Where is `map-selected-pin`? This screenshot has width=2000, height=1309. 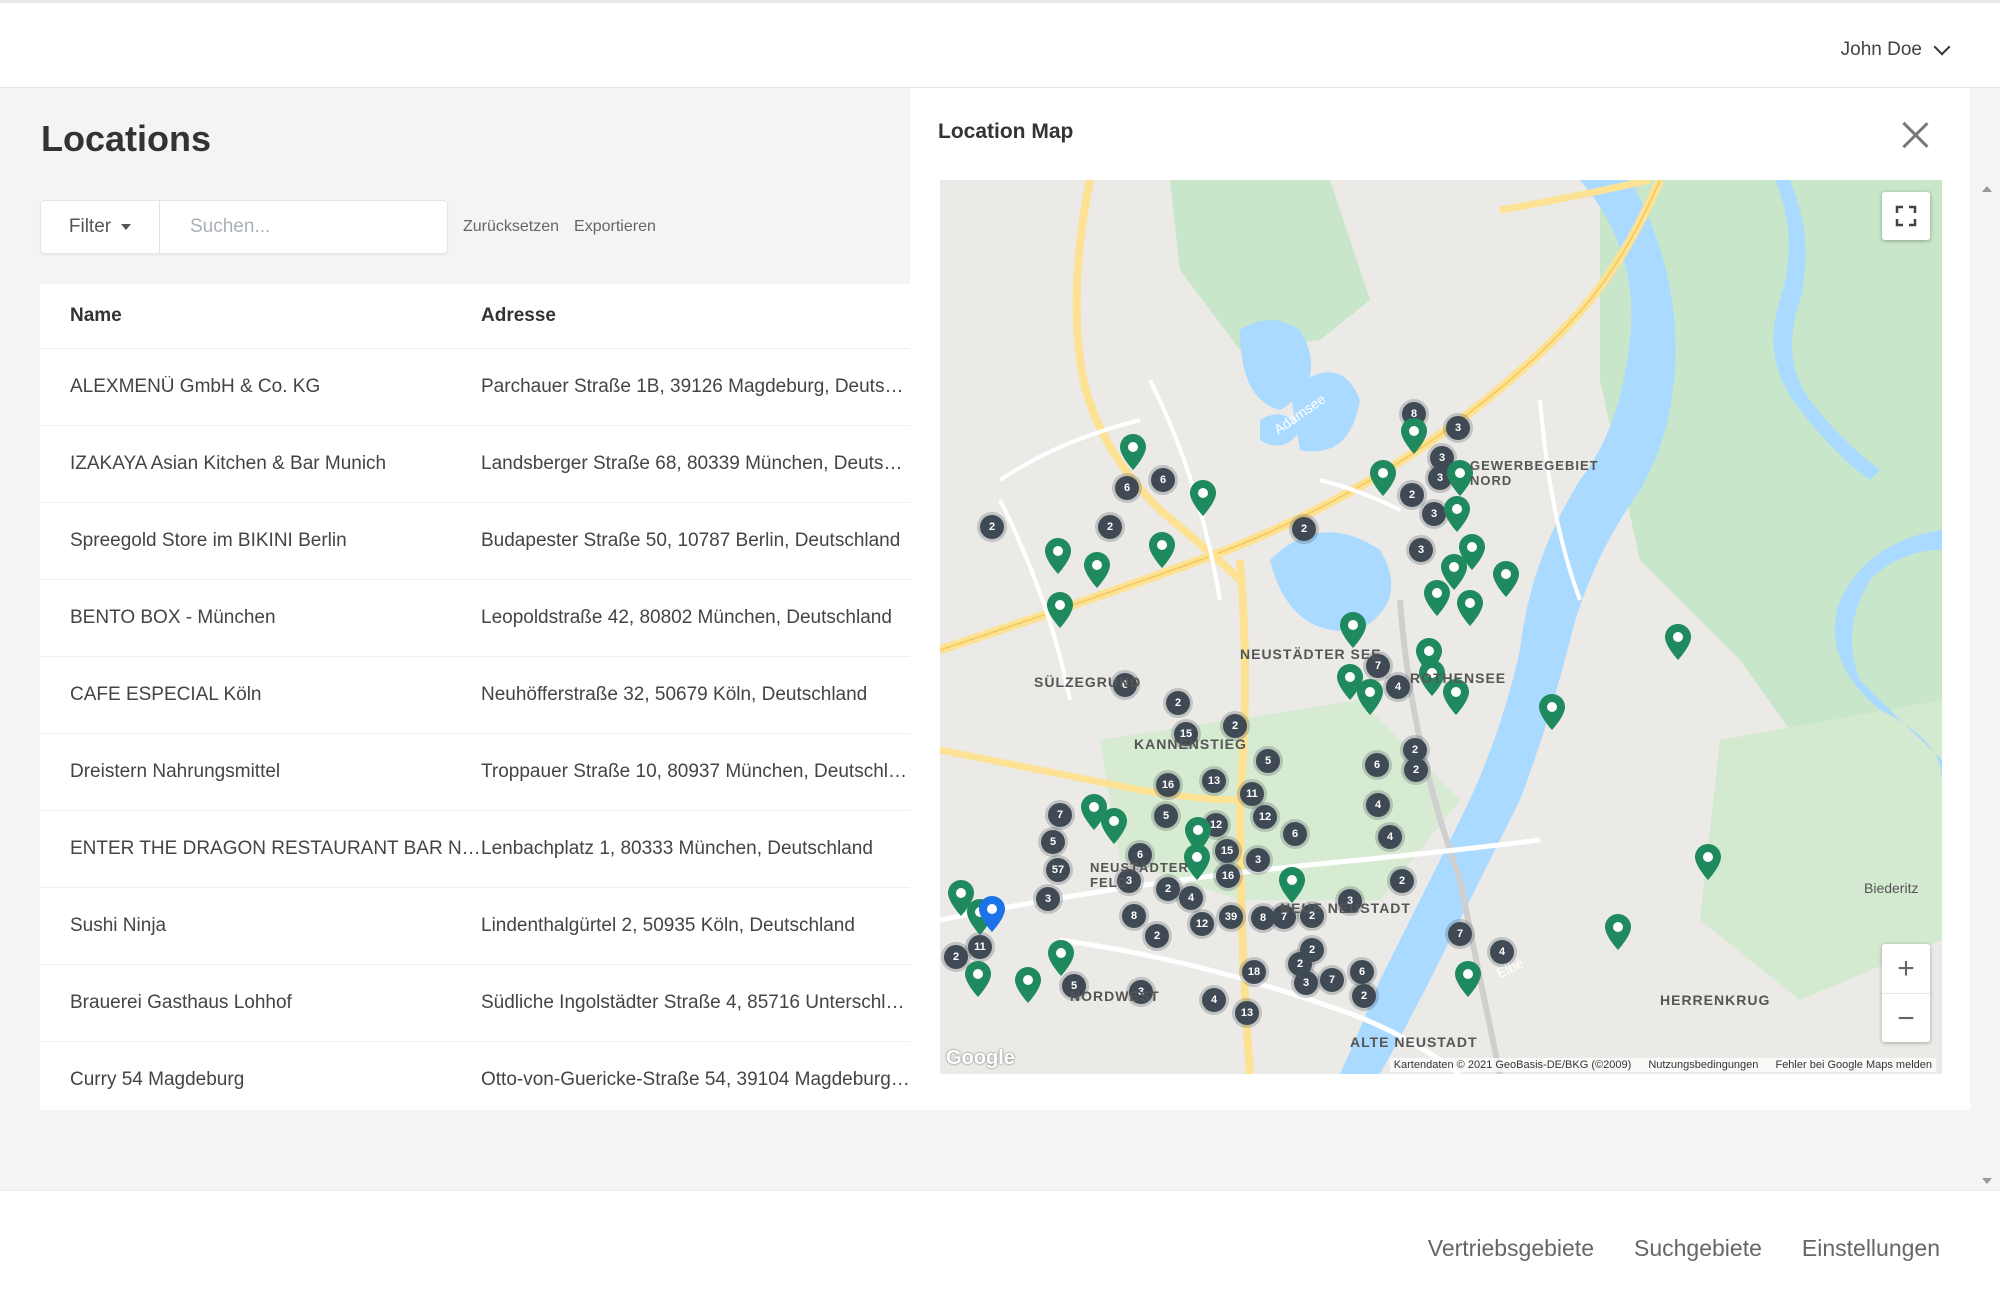 map-selected-pin is located at coordinates (992, 914).